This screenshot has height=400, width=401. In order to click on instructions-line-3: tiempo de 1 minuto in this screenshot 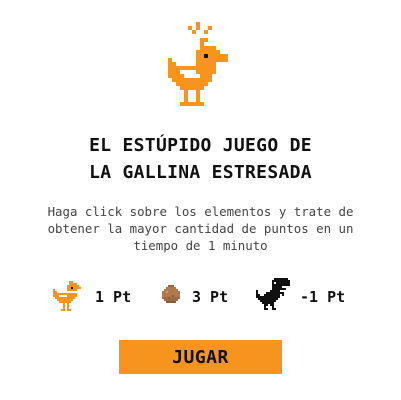, I will do `click(200, 245)`.